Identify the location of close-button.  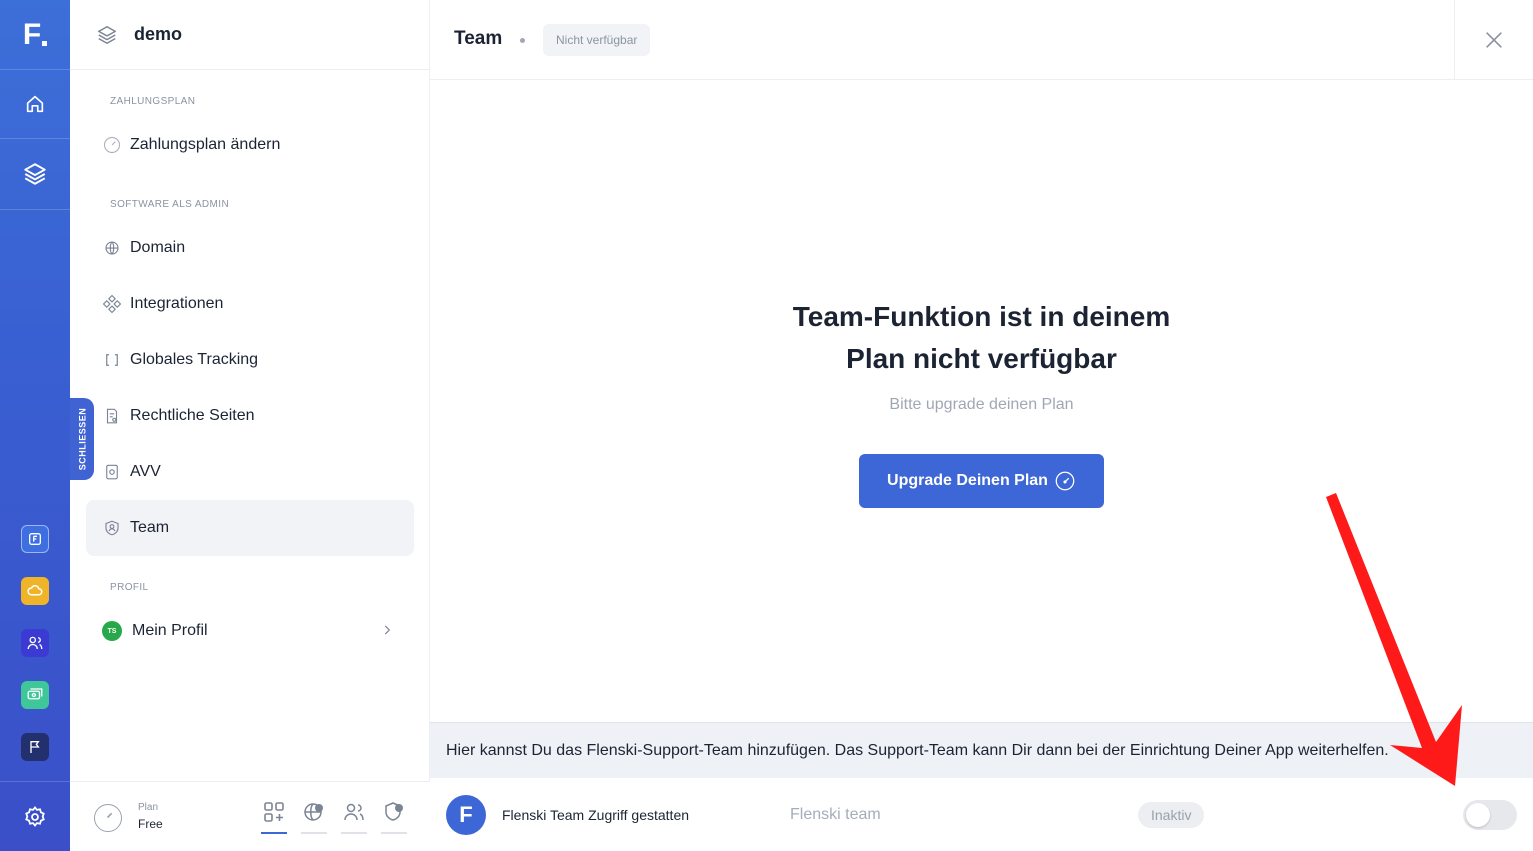
(1493, 40).